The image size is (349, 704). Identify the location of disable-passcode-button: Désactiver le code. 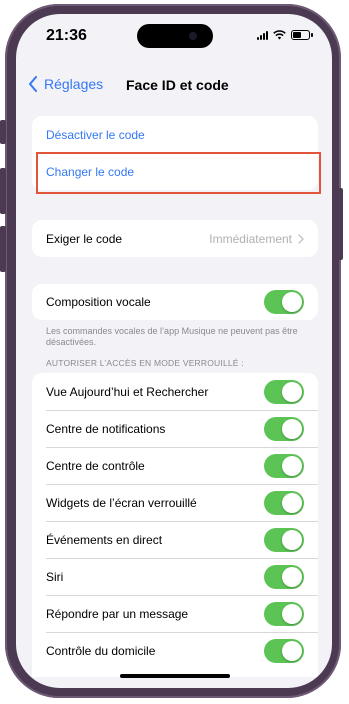
(175, 134).